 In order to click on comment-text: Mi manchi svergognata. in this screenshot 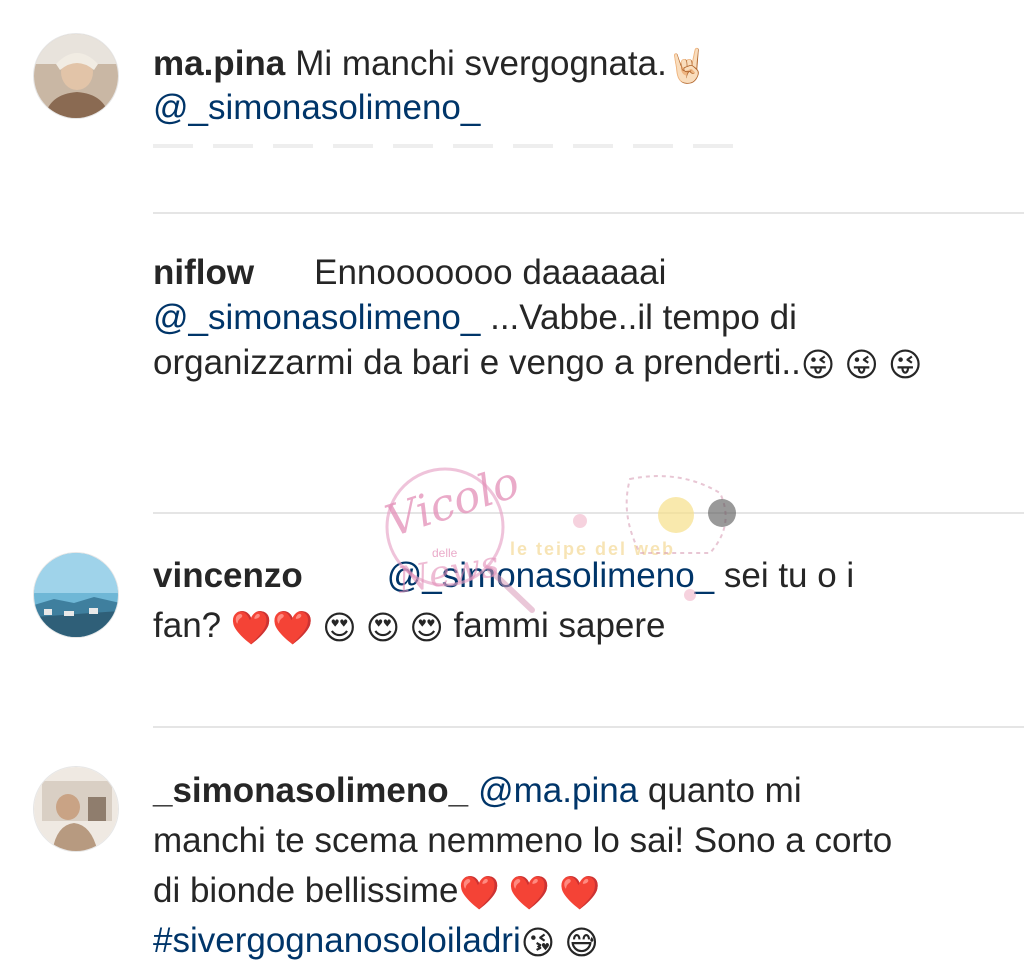, I will do `click(481, 63)`.